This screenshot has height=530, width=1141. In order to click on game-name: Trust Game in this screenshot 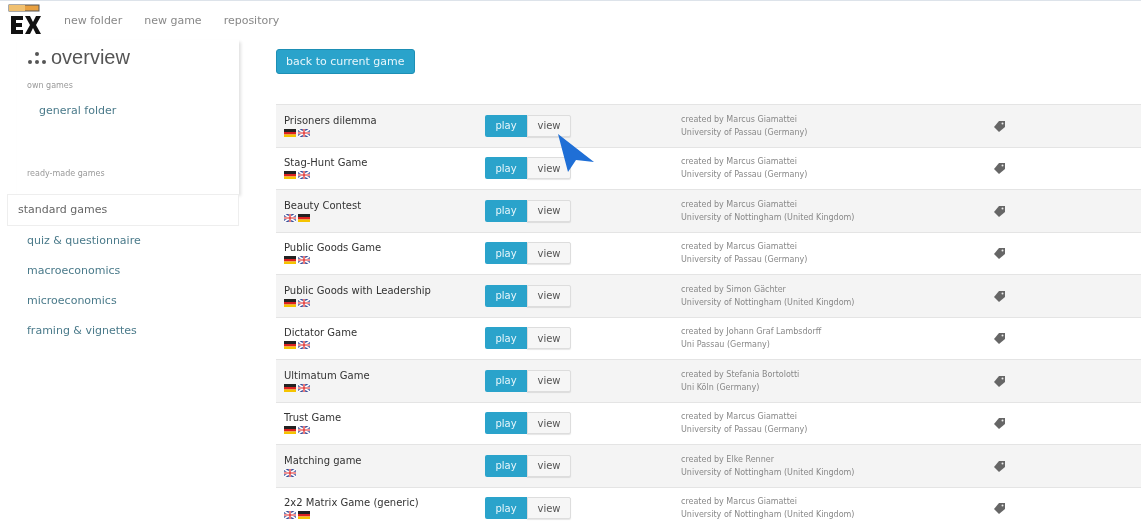, I will do `click(313, 418)`.